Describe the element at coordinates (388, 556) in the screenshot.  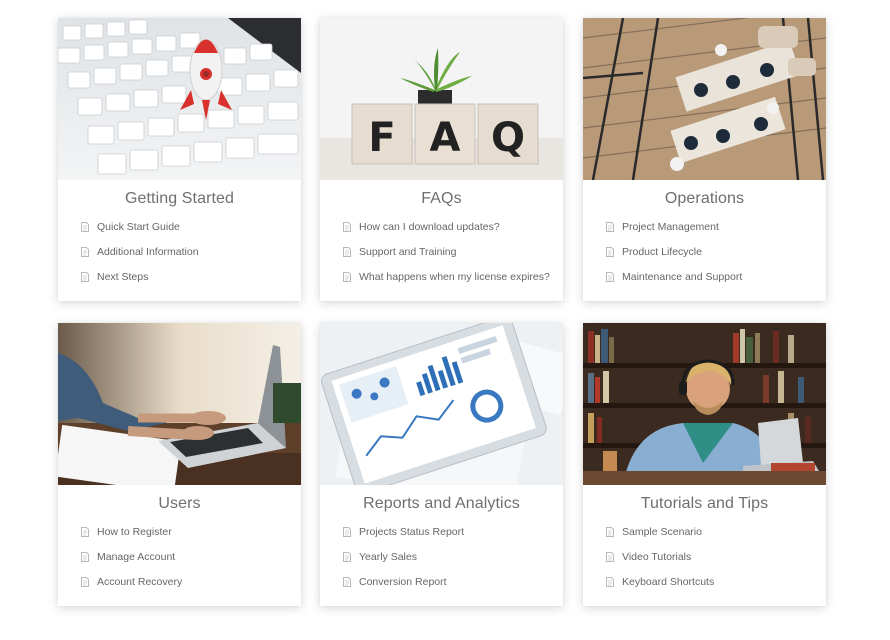
I see `link-label: Yearly Sales` at that location.